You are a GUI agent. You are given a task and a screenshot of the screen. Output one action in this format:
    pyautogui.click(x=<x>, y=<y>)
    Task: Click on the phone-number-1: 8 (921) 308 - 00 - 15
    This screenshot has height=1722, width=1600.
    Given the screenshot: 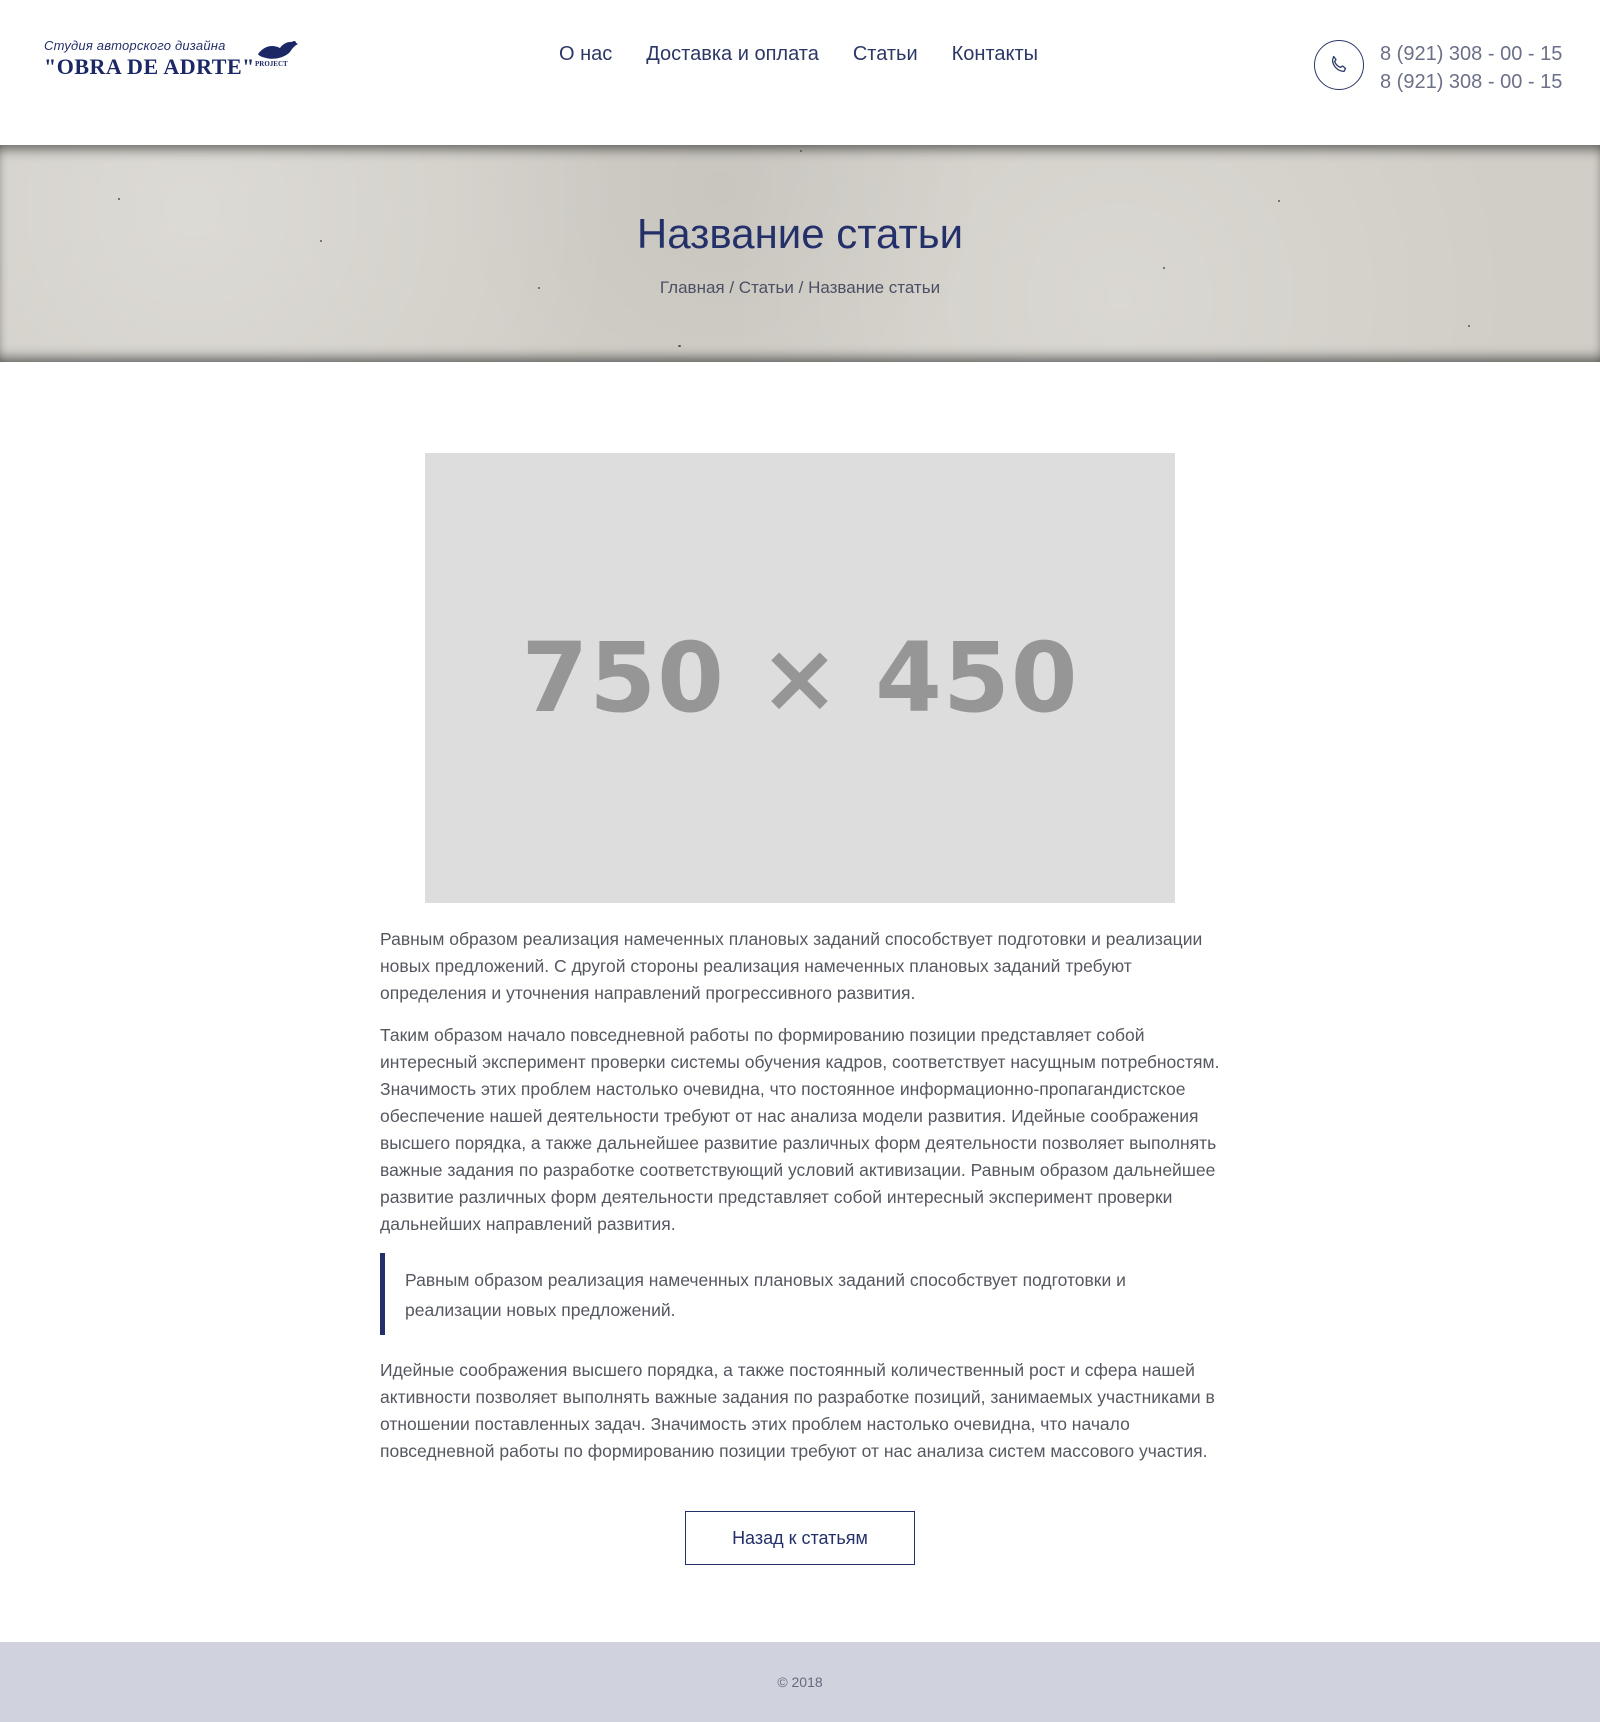 What is the action you would take?
    pyautogui.click(x=1471, y=54)
    